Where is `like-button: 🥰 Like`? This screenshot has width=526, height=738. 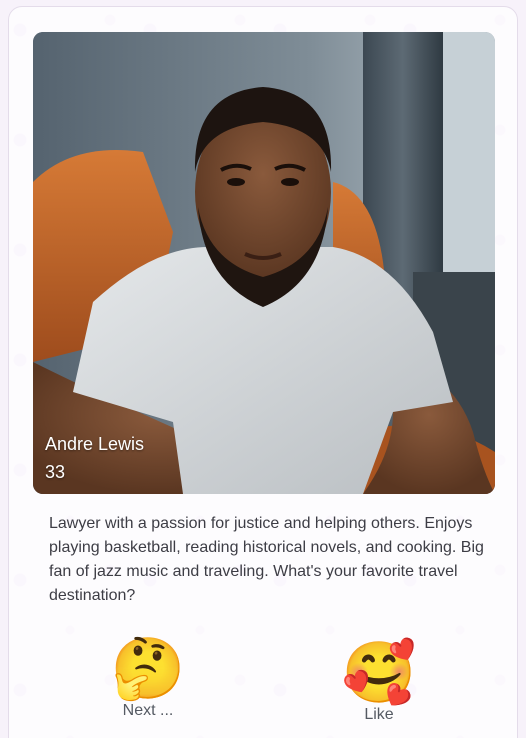 like-button: 🥰 Like is located at coordinates (379, 682).